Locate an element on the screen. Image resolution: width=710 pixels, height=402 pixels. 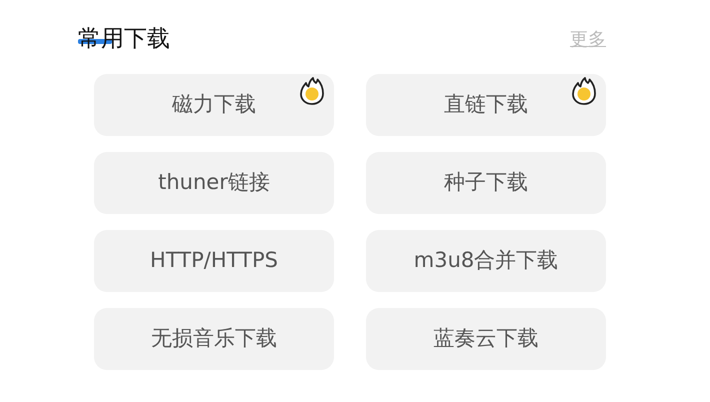
download-button: thuner链接 is located at coordinates (214, 183).